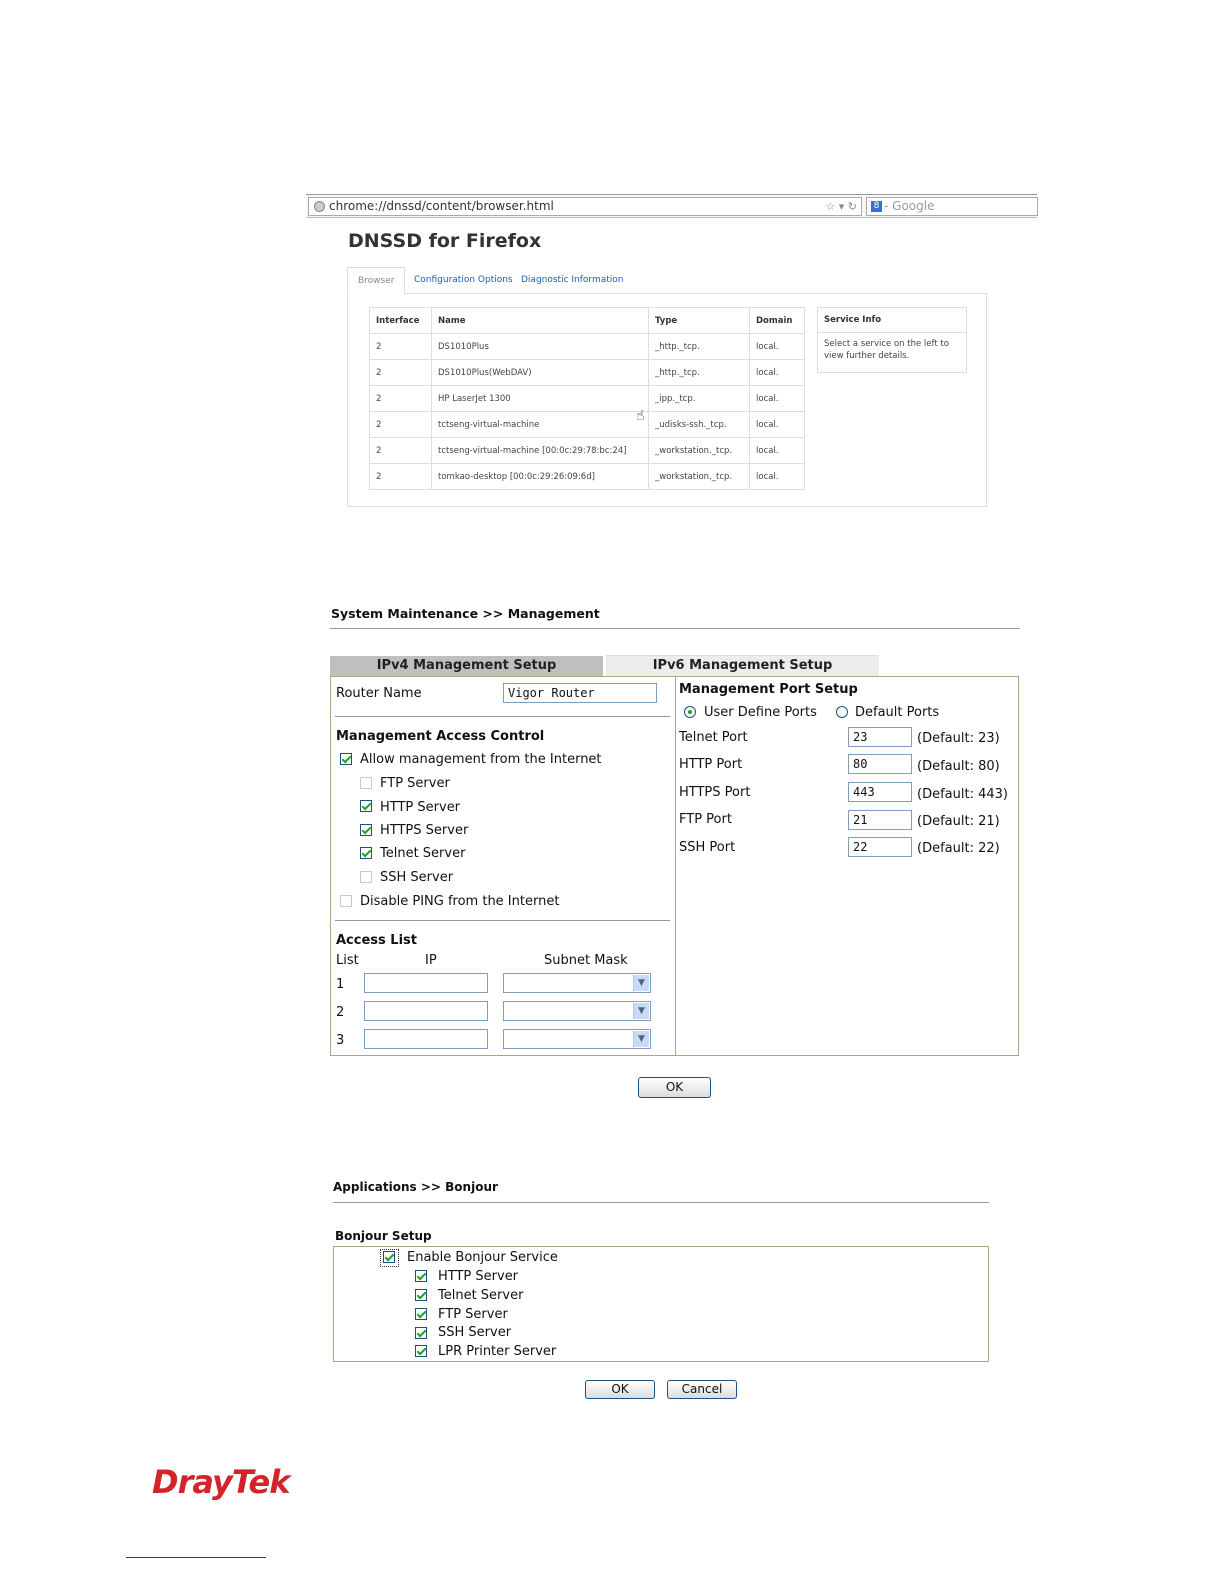  I want to click on bonjour-http-checkbox, so click(421, 1276).